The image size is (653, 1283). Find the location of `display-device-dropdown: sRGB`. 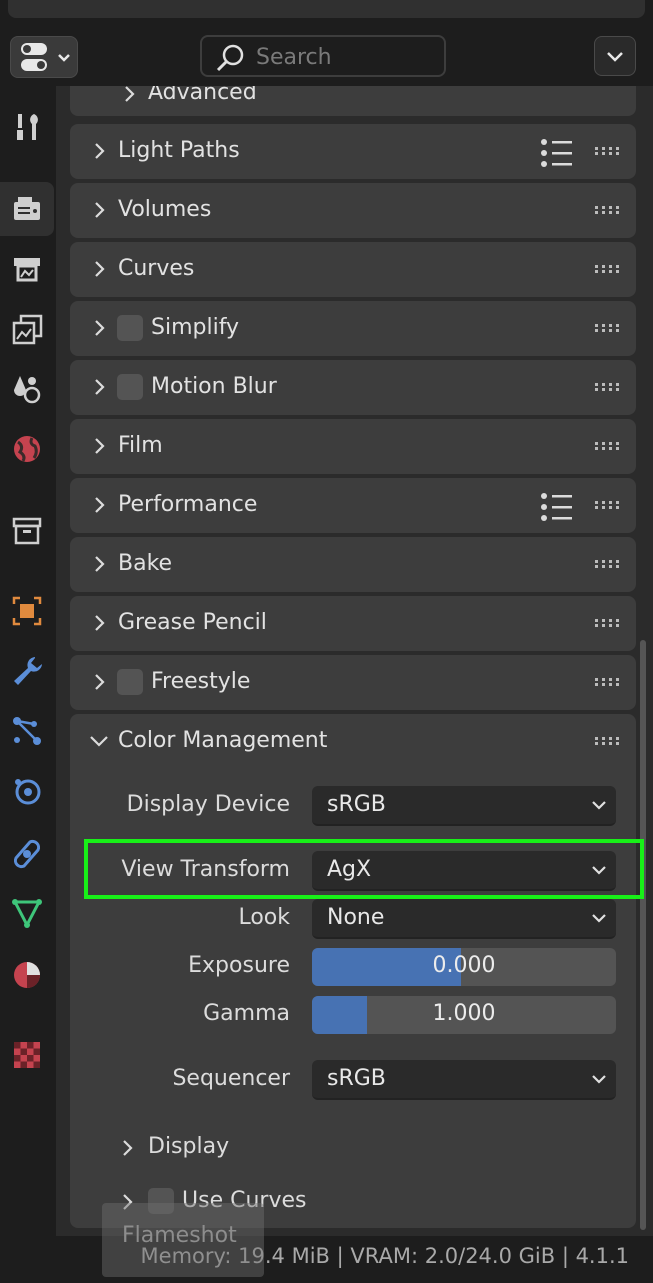

display-device-dropdown: sRGB is located at coordinates (464, 806).